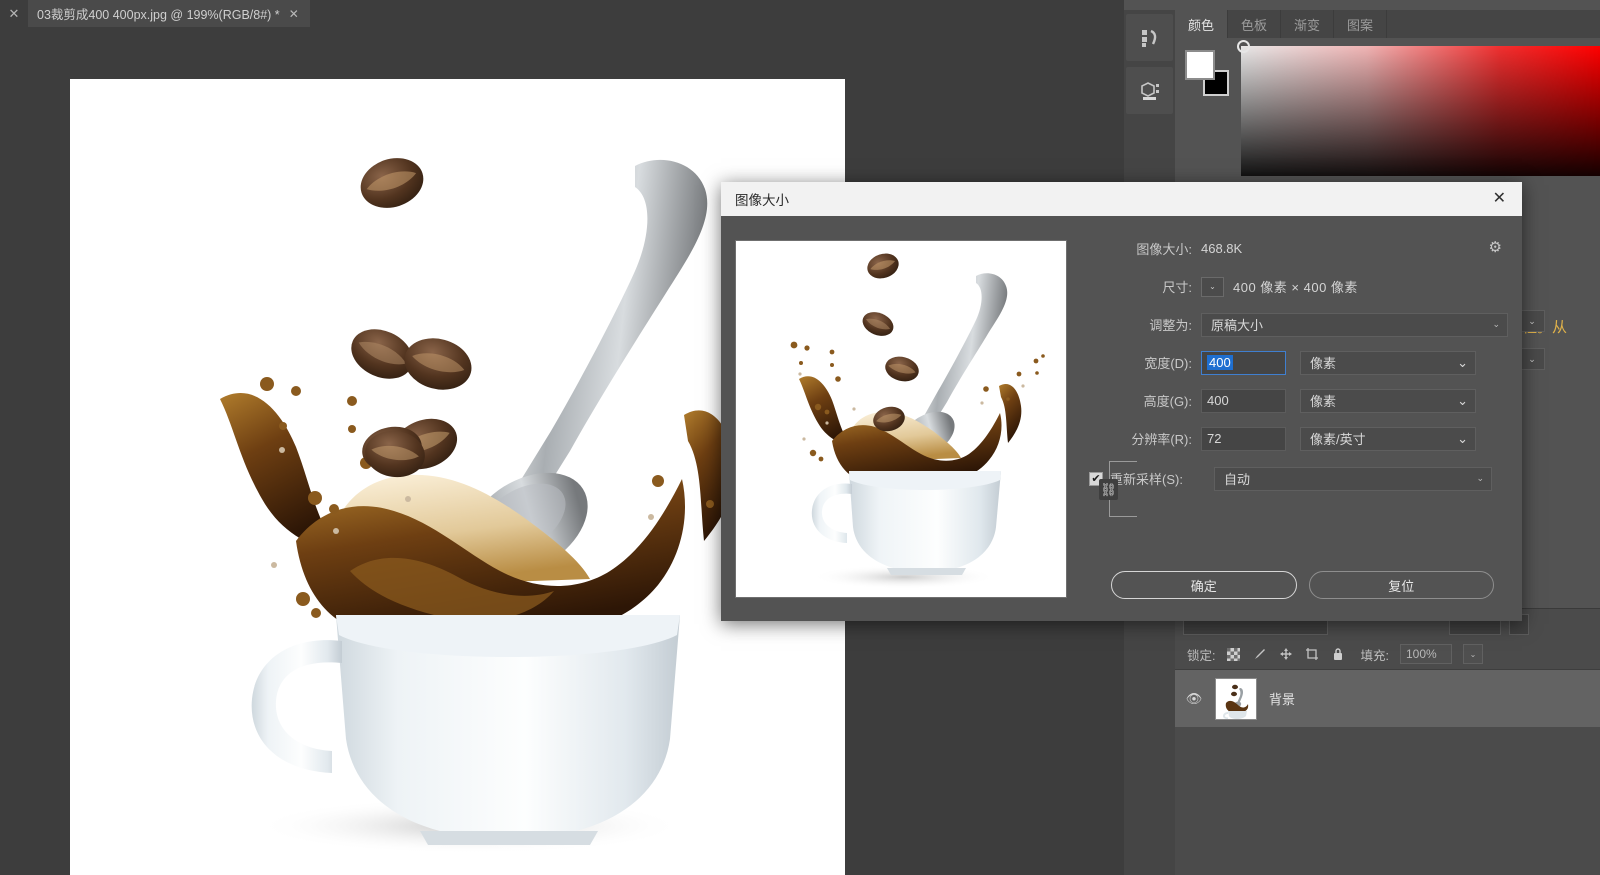 This screenshot has height=875, width=1600. What do you see at coordinates (1236, 698) in the screenshot?
I see `layer-thumbnail` at bounding box center [1236, 698].